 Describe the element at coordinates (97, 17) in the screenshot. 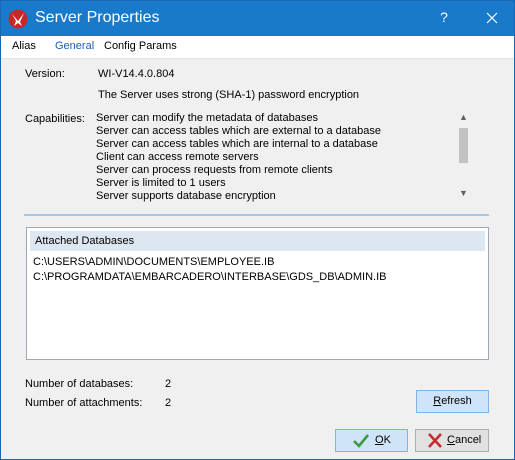

I see `window-title: Server Properties` at that location.